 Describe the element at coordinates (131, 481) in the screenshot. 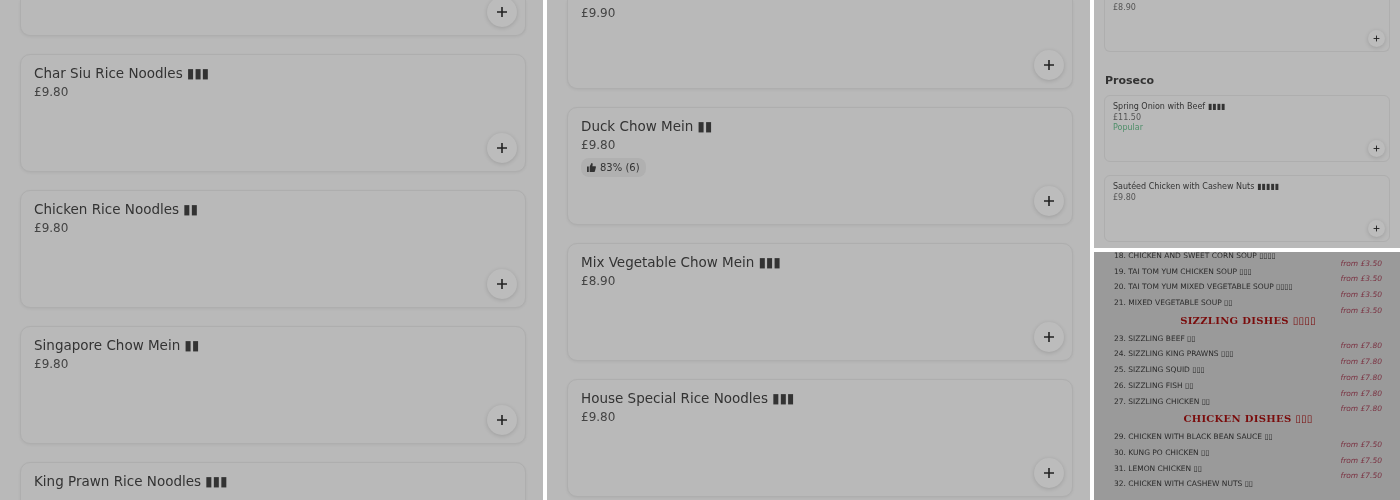

I see `item-name: King Prawn Rice Noodles ▮▮▮` at that location.